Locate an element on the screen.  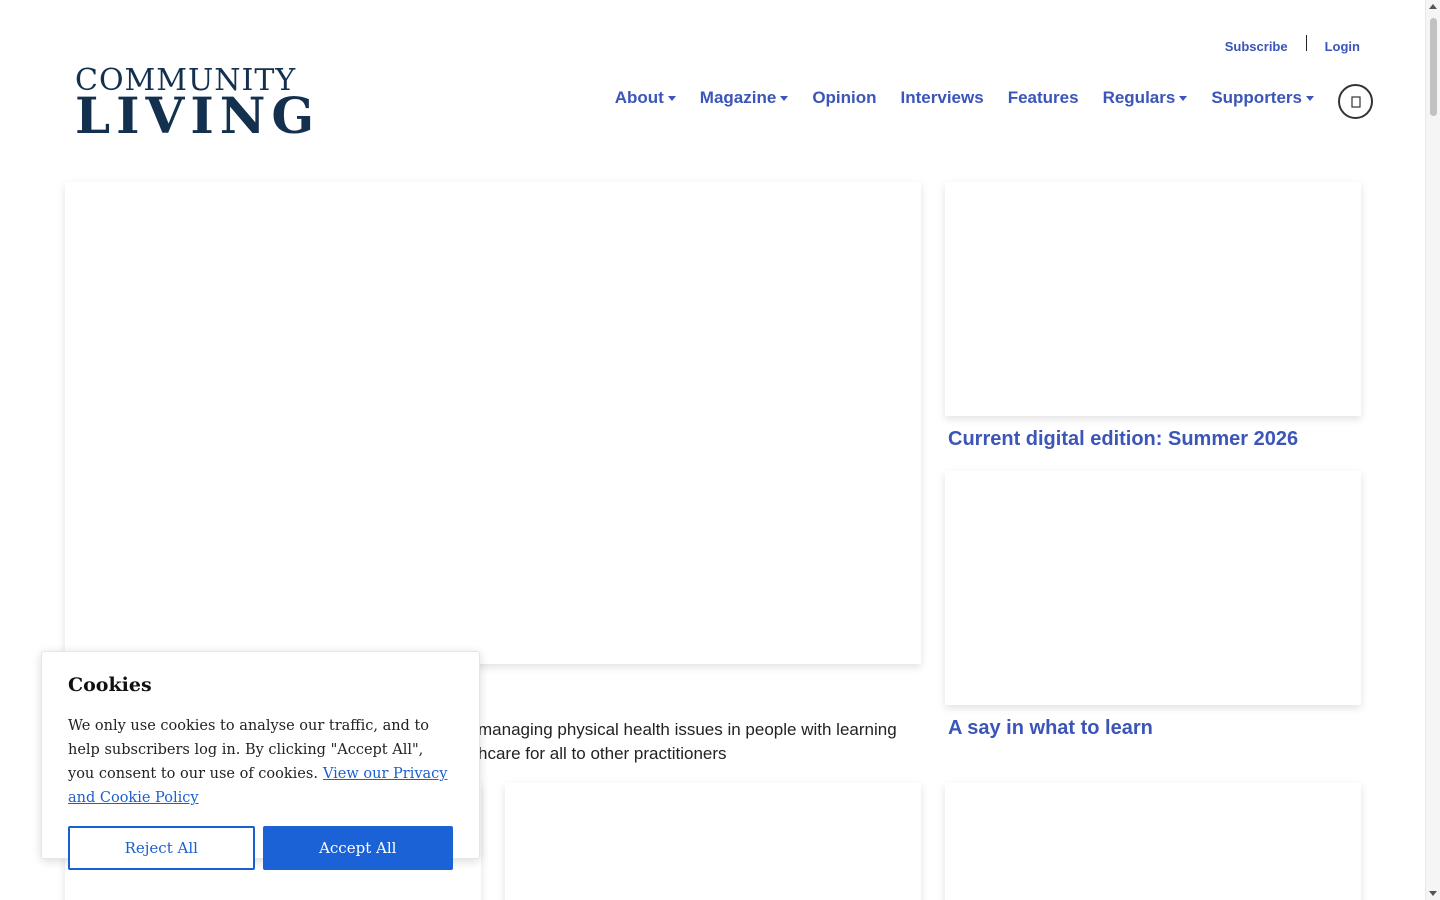
scroll-up-arrow-icon is located at coordinates (1433, 6).